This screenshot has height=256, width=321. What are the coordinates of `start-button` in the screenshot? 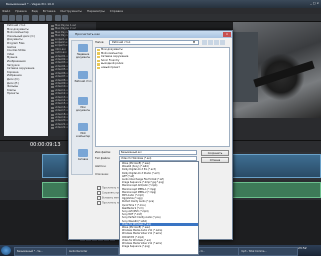 It's located at (6, 250).